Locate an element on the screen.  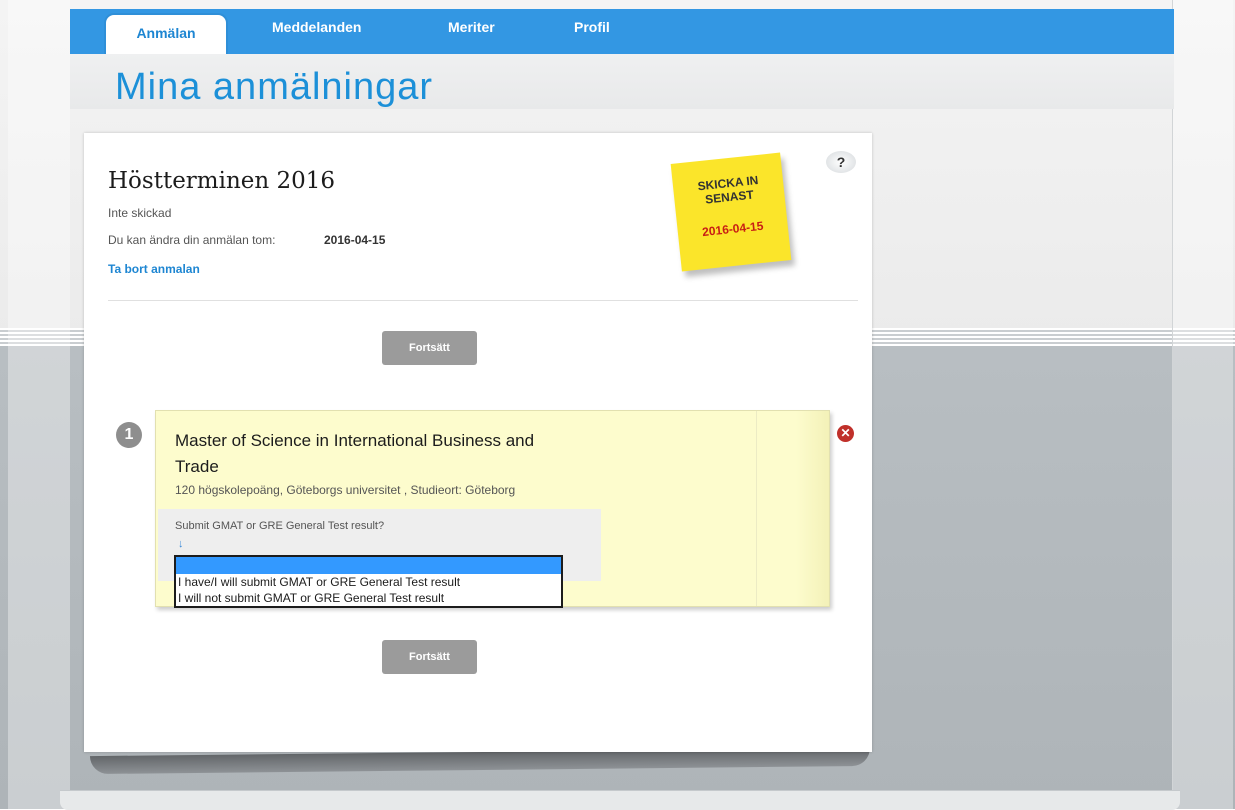
arrow-down-icon: ↓ is located at coordinates (181, 544).